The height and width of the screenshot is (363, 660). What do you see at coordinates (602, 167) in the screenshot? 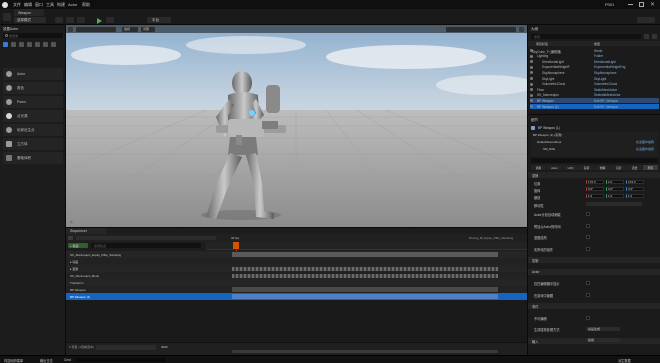
I see `details-tab: 物理` at bounding box center [602, 167].